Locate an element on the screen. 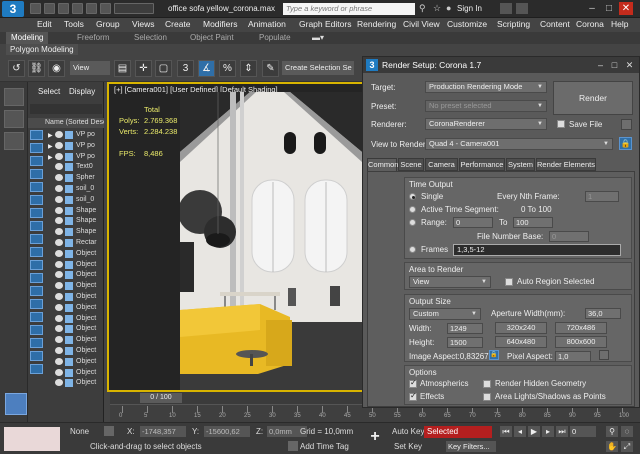 The height and width of the screenshot is (454, 640). ribbon-tab-populate: Populate is located at coordinates (275, 38).